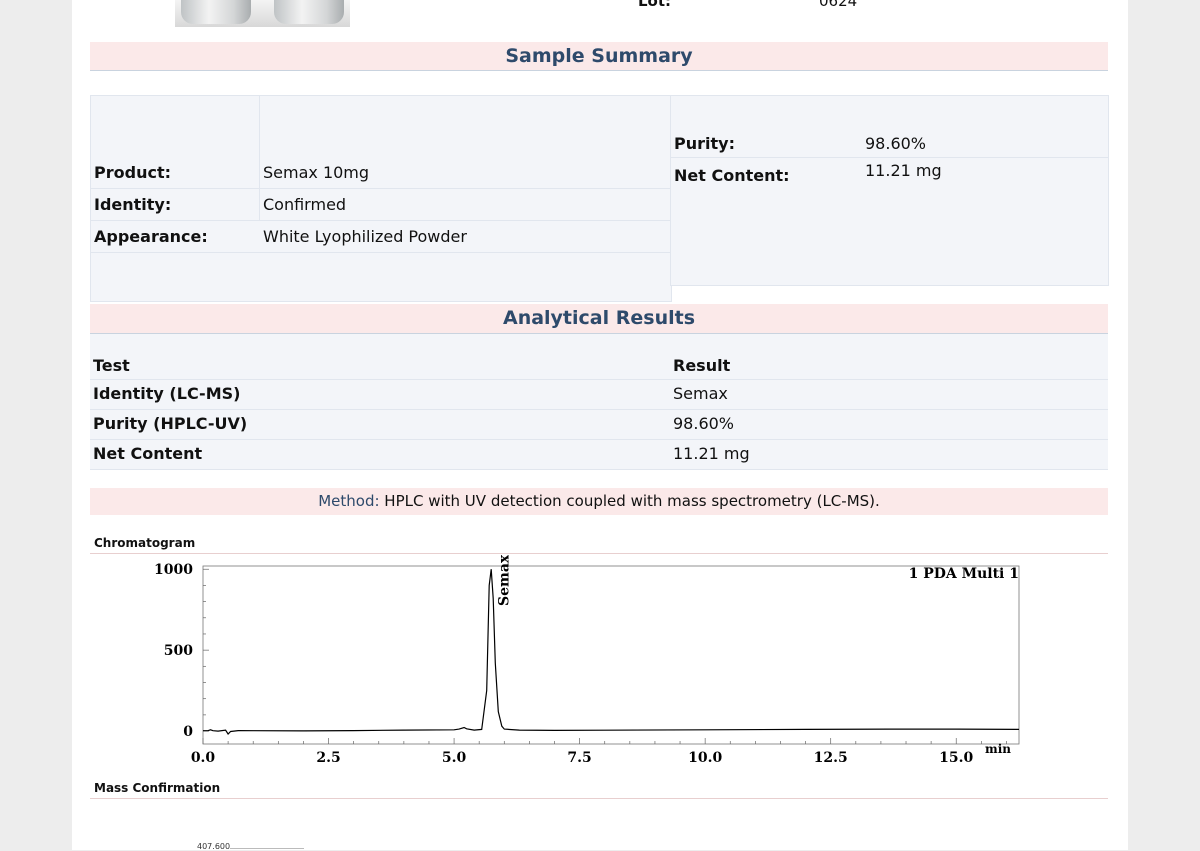 The image size is (1200, 851). Describe the element at coordinates (167, 393) in the screenshot. I see `results-test: Identity (LC-MS)` at that location.